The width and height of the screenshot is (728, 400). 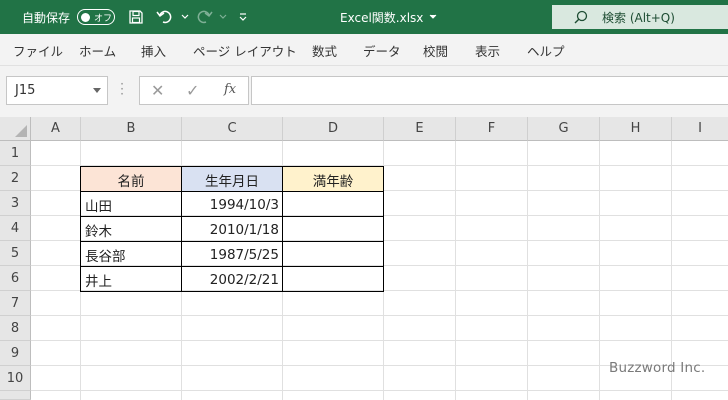 I want to click on row-header-7: 7, so click(x=15, y=303).